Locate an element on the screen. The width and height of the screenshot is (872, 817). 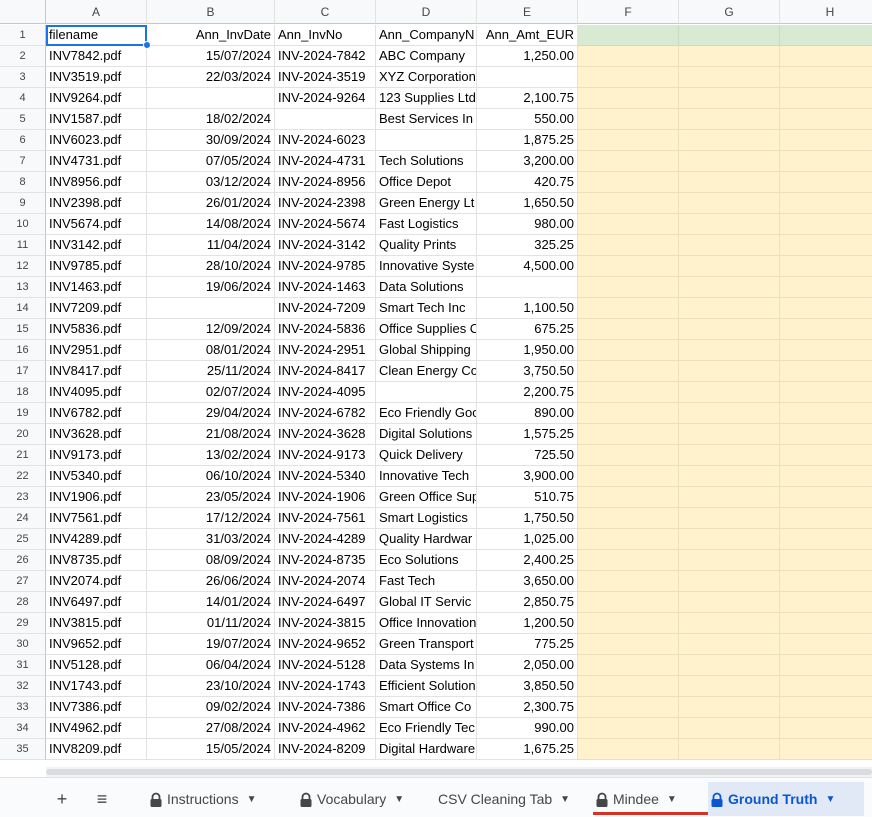
row-number: 7 is located at coordinates (23, 161).